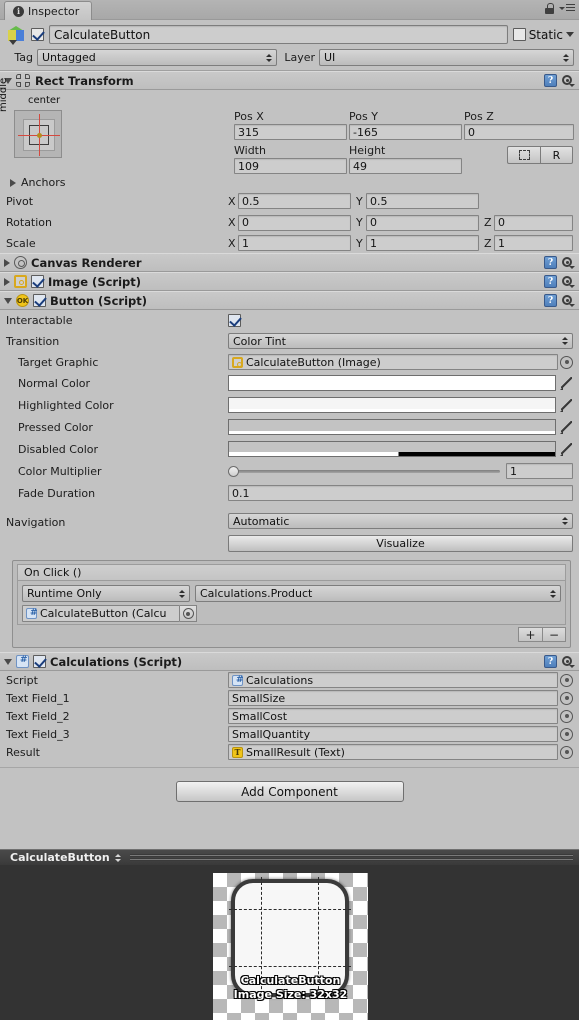 The width and height of the screenshot is (579, 1020). Describe the element at coordinates (364, 471) in the screenshot. I see `color-multiplier-slider` at that location.